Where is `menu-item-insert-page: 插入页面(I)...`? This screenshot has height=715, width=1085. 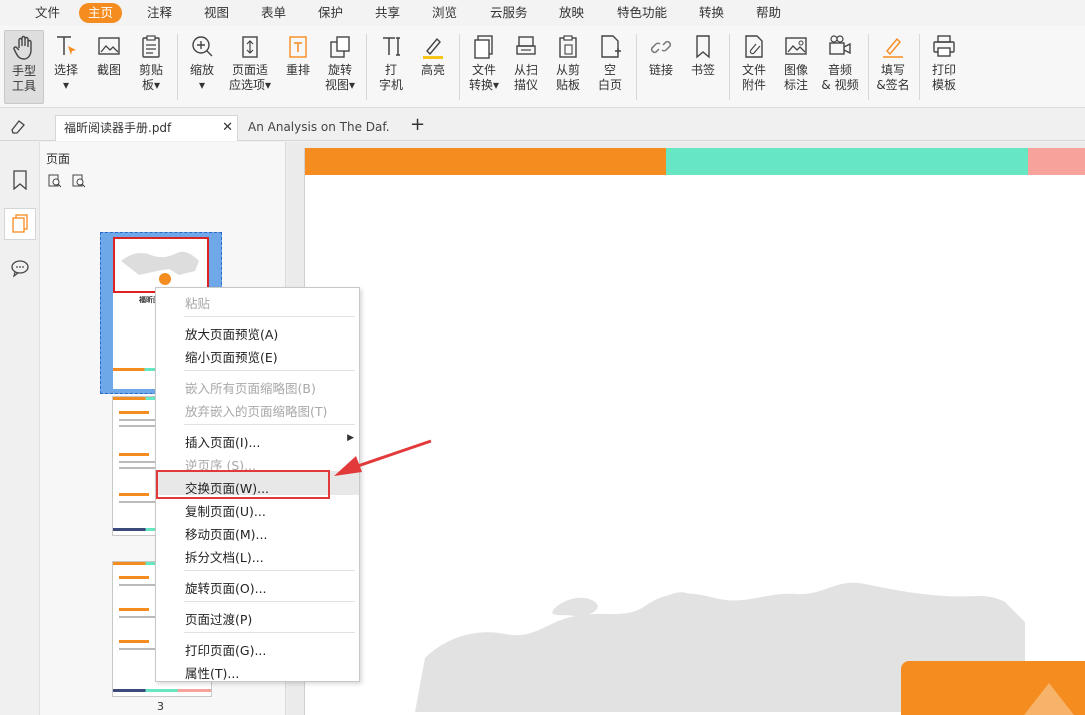 menu-item-insert-page: 插入页面(I)... is located at coordinates (222, 441).